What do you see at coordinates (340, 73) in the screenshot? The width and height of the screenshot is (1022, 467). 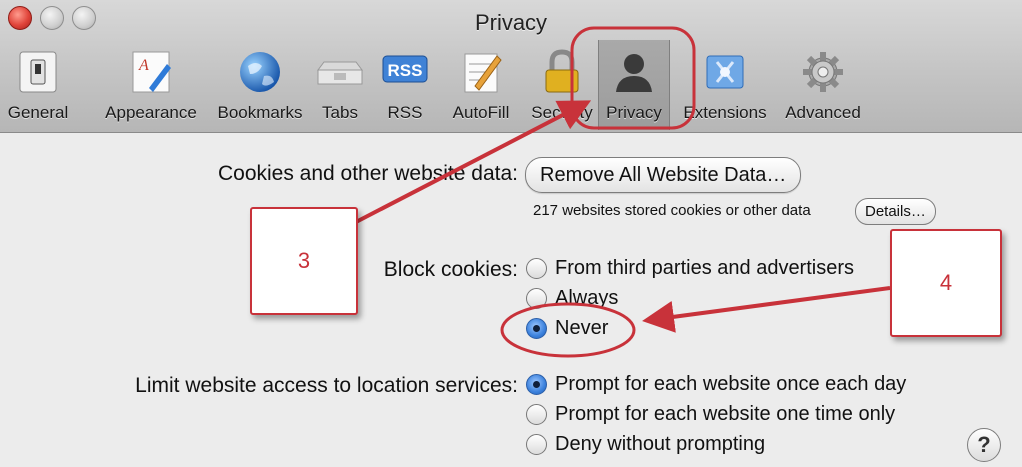 I see `tabs-icon` at bounding box center [340, 73].